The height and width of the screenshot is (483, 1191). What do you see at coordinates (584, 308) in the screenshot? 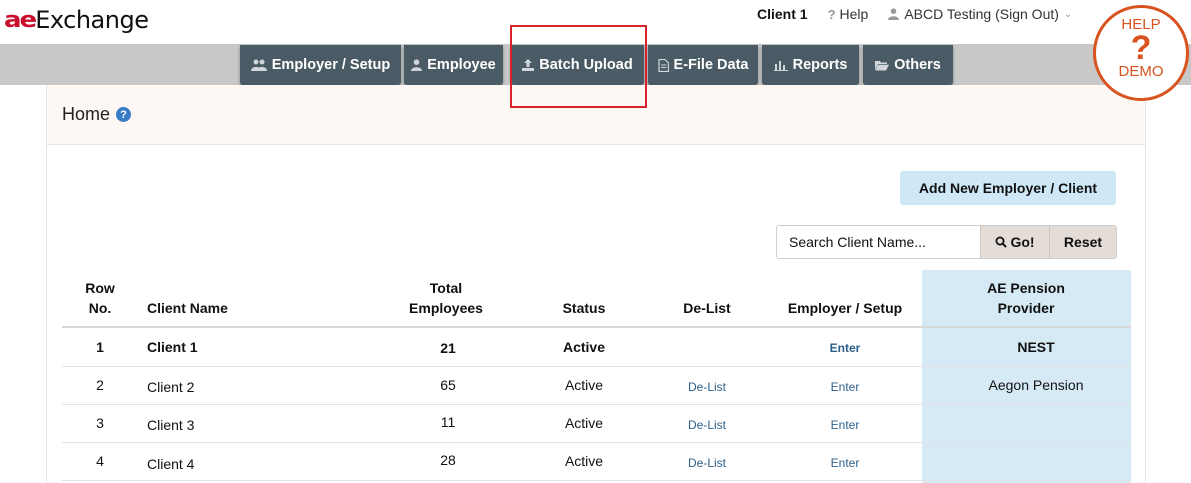
I see `header-status: Status` at bounding box center [584, 308].